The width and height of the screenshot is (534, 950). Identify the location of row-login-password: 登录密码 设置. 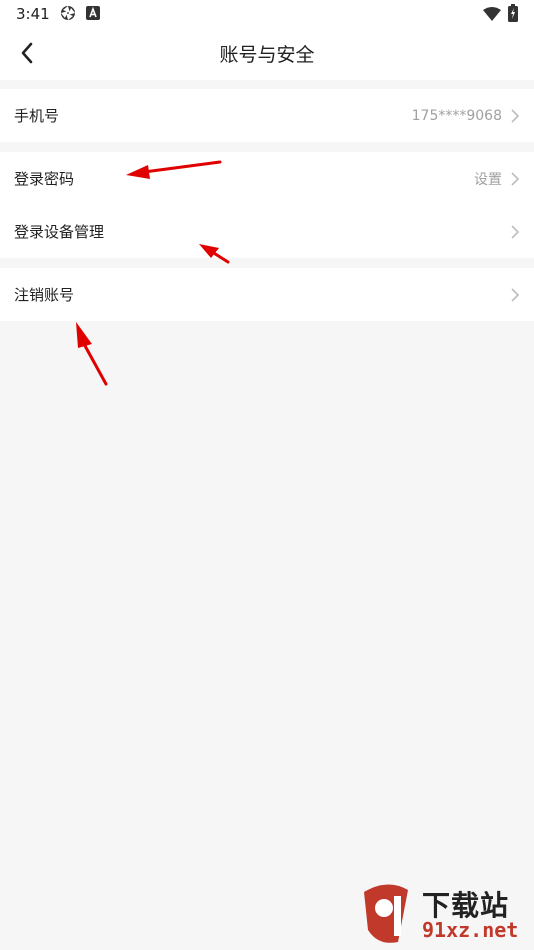
(267, 178).